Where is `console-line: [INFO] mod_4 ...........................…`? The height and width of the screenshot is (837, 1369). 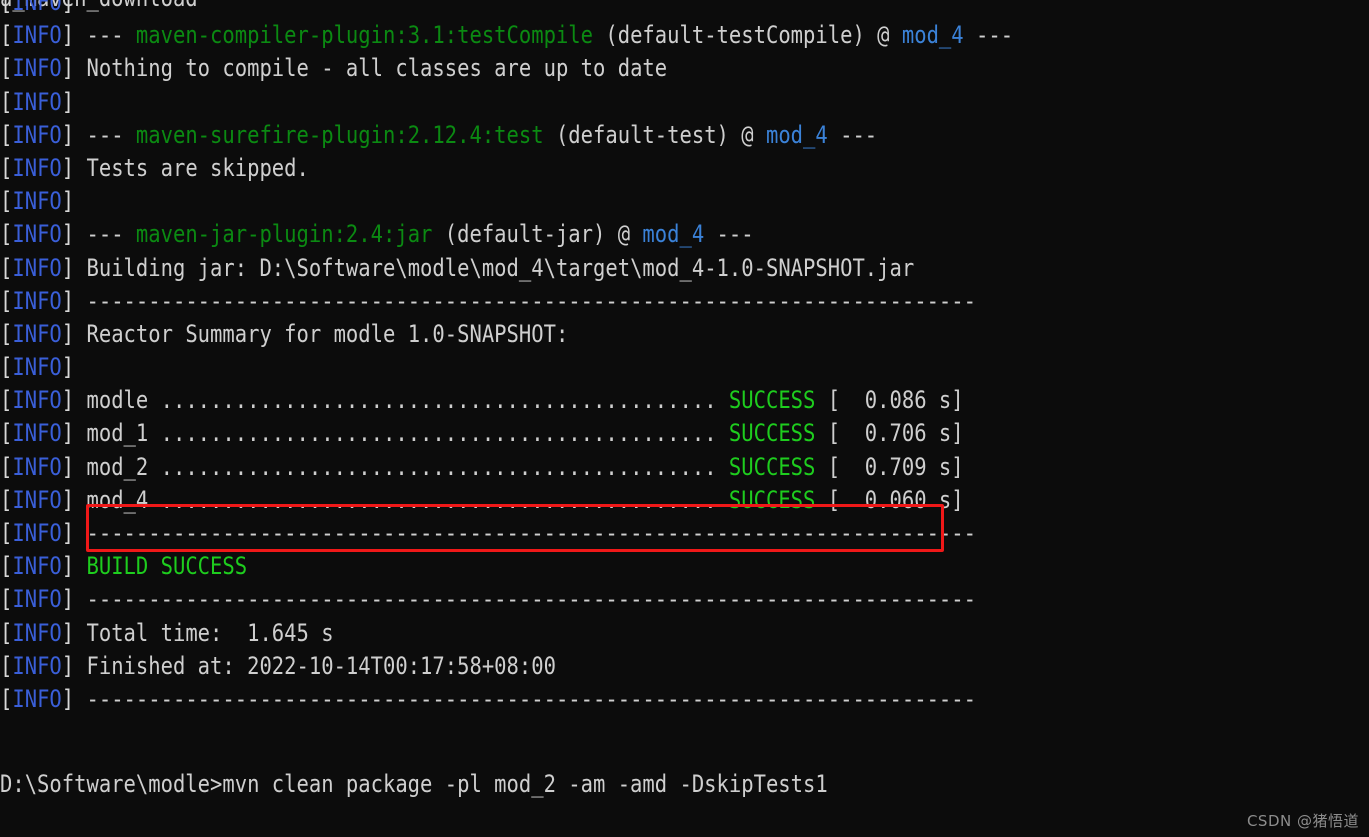
console-line: [INFO] mod_4 ...........................… is located at coordinates (684, 500).